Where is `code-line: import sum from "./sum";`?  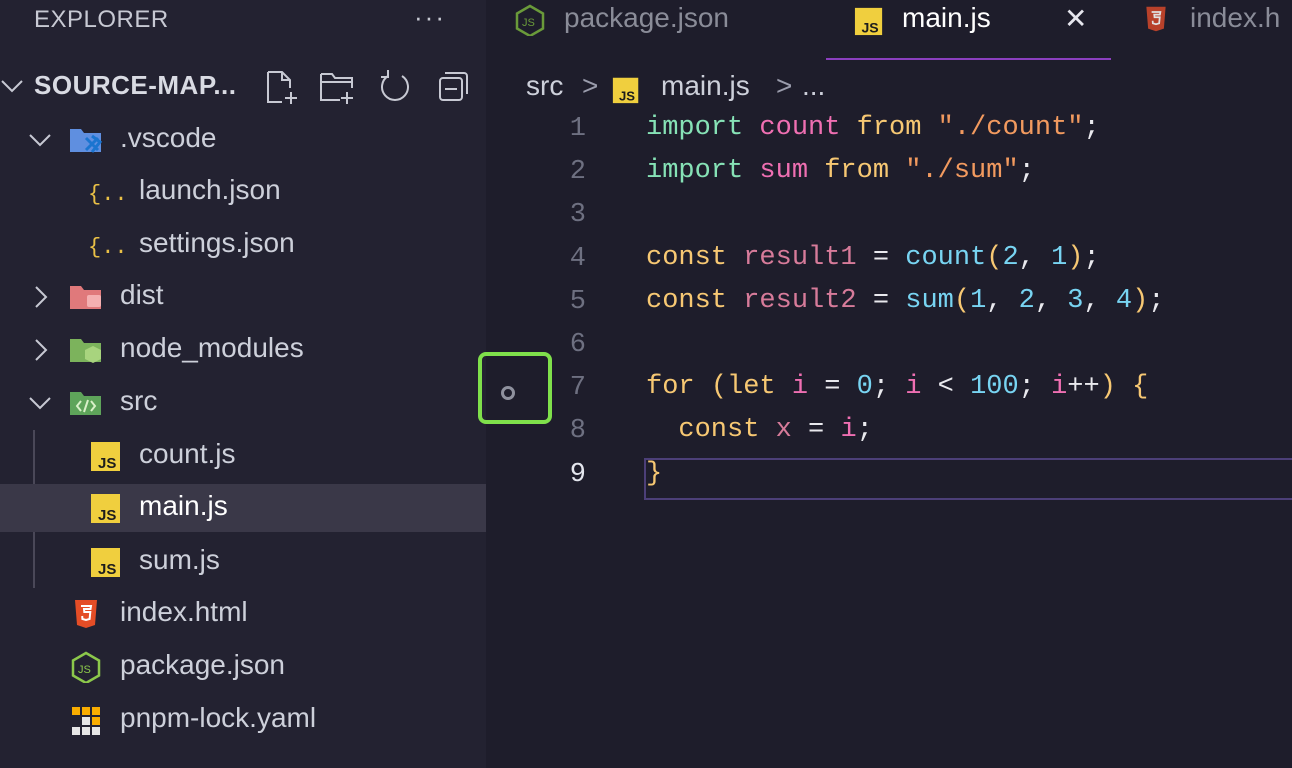
code-line: import sum from "./sum"; is located at coordinates (840, 171).